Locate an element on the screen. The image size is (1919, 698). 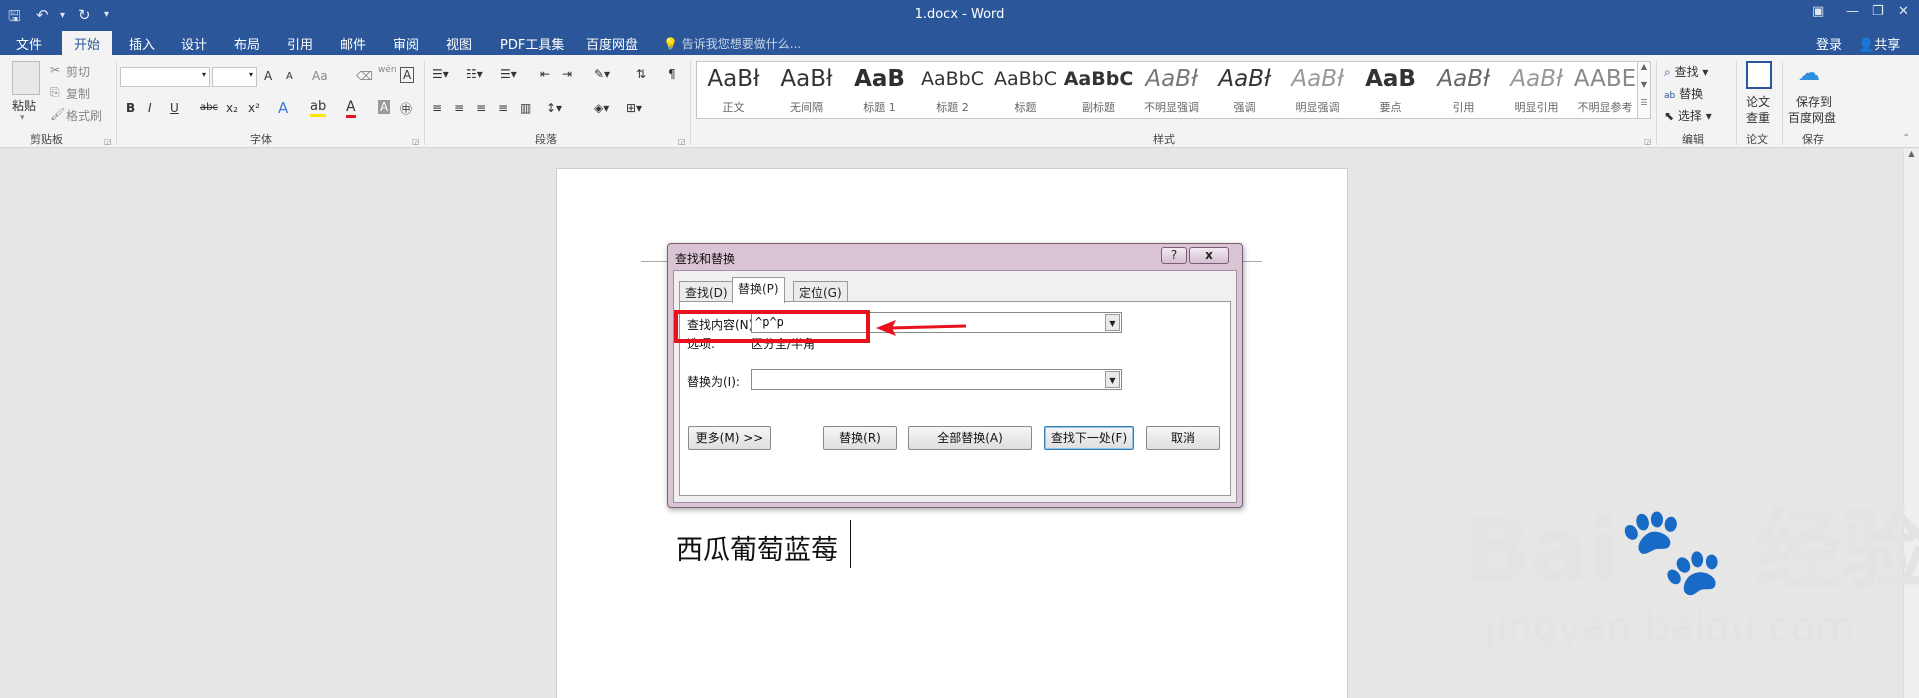
clipboard-launcher-icon: ◲ is located at coordinates (108, 141).